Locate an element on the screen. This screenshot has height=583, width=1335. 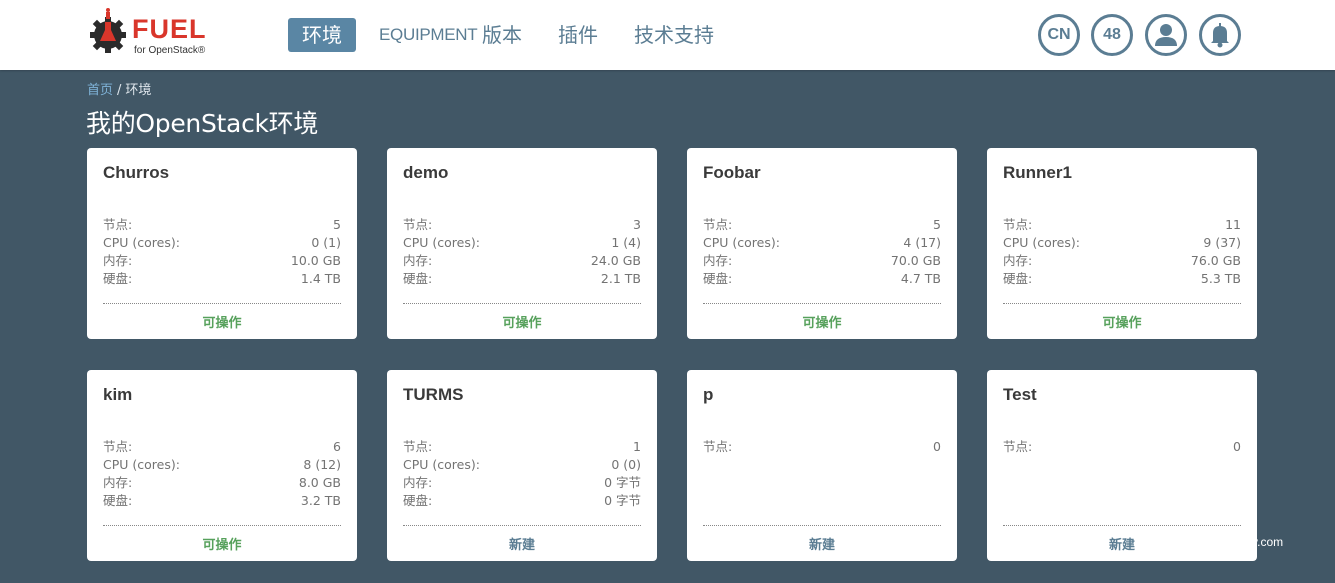
stat-row: CPU (cores): 9 (37) is located at coordinates (1122, 243).